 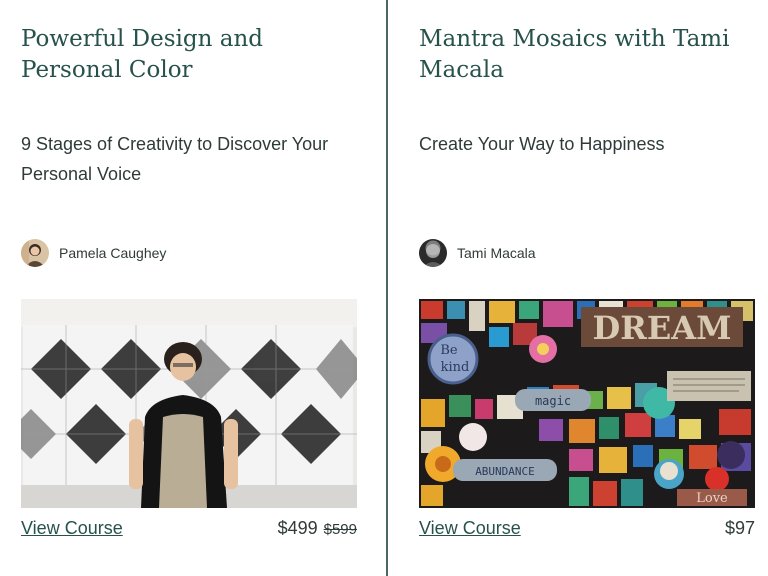 What do you see at coordinates (113, 253) in the screenshot?
I see `author-name: Pamela Caughey` at bounding box center [113, 253].